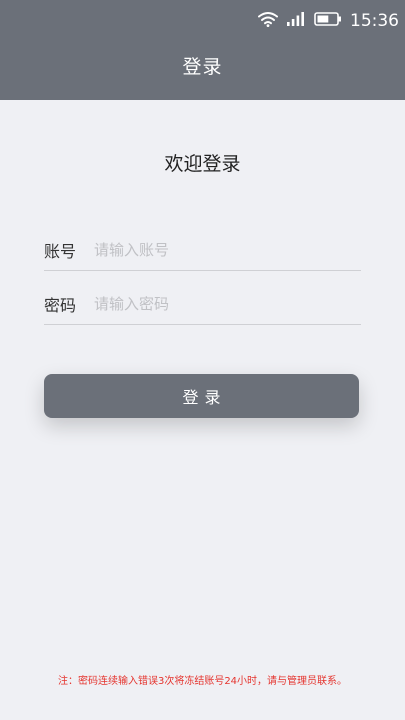  What do you see at coordinates (202, 67) in the screenshot?
I see `page-title: 登录` at bounding box center [202, 67].